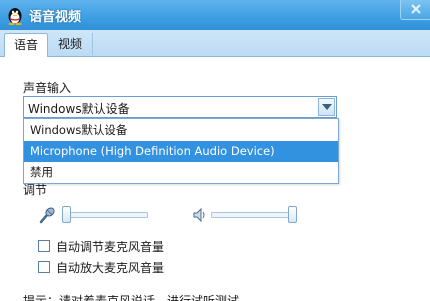 The height and width of the screenshot is (301, 430). Describe the element at coordinates (131, 297) in the screenshot. I see `tip-text: 提示：请对着麦克风说话，进行试听测试` at that location.